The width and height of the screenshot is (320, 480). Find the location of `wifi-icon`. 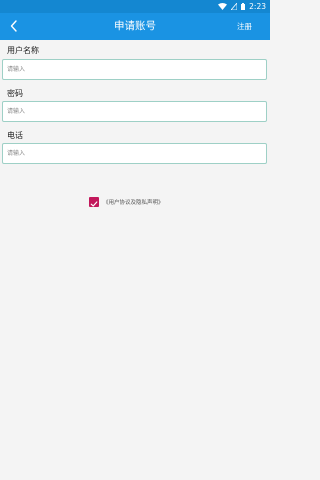

wifi-icon is located at coordinates (223, 6).